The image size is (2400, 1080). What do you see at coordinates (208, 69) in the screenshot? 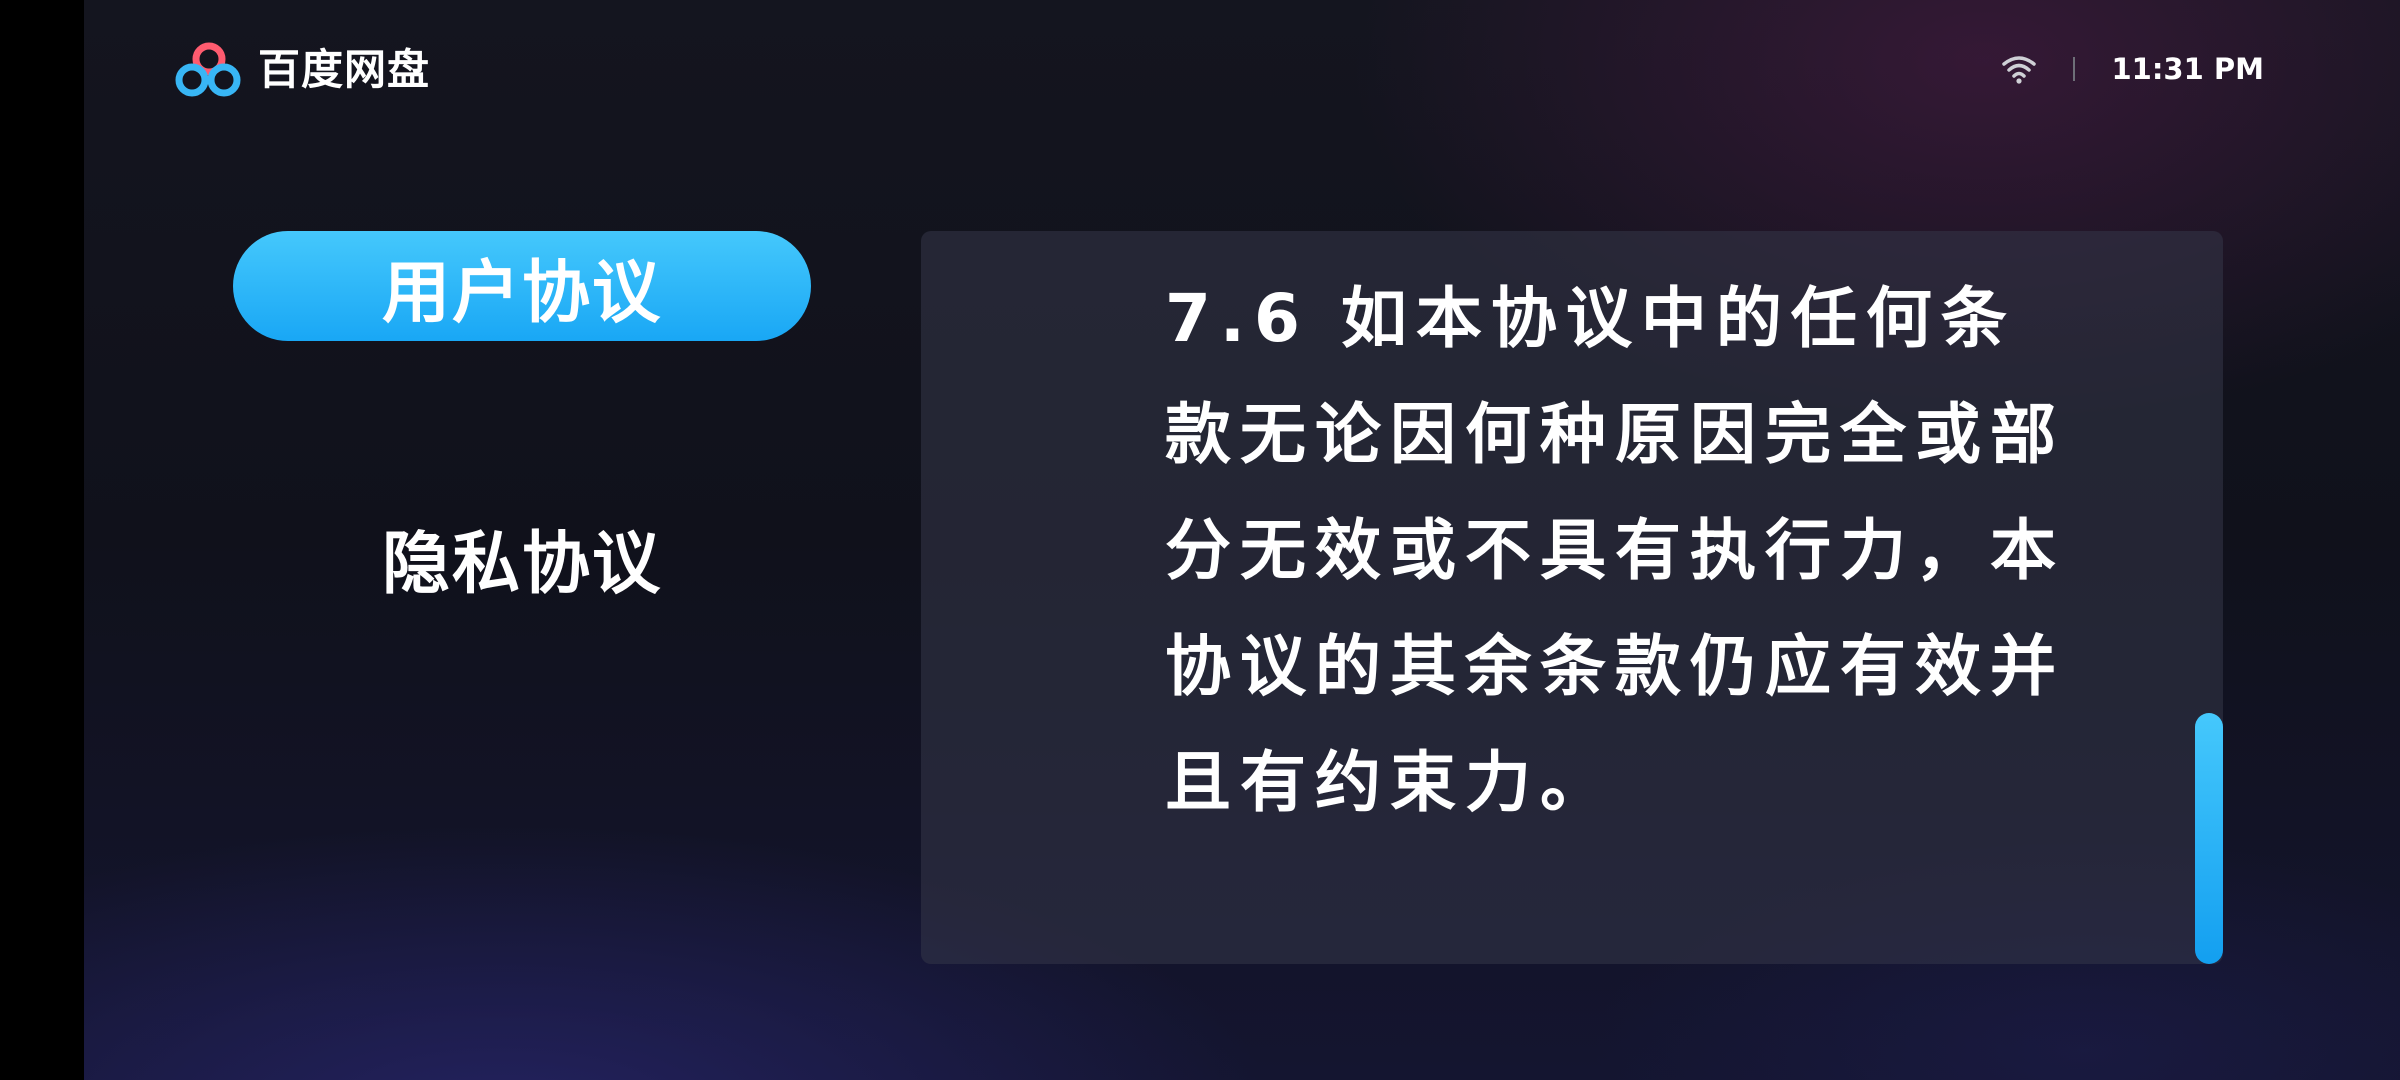
I see `baidu-netdisk-logo-icon` at bounding box center [208, 69].